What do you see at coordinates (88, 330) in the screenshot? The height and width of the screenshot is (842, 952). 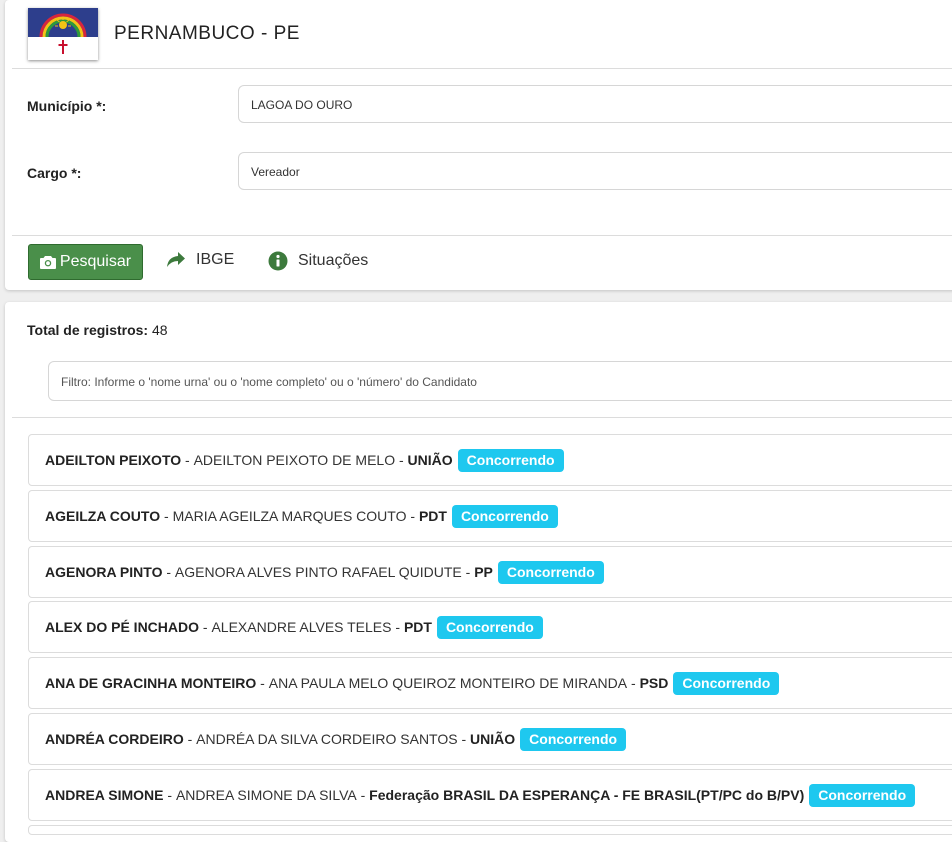 I see `total-records-label: Total de registros:` at bounding box center [88, 330].